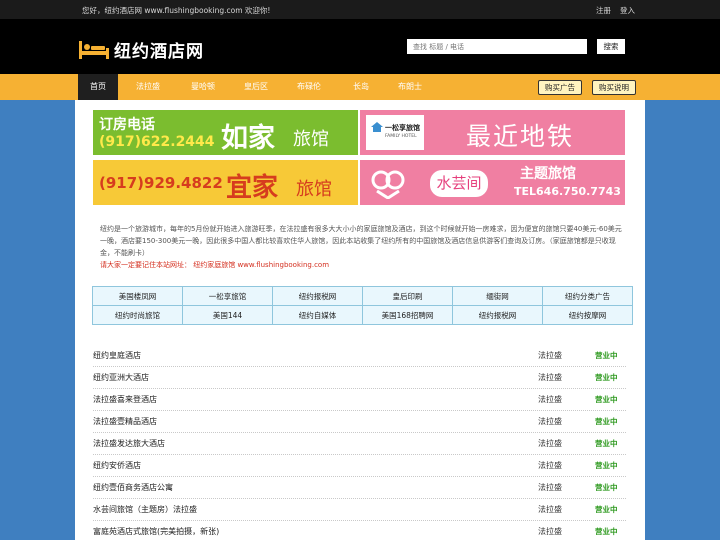 This screenshot has width=720, height=540. Describe the element at coordinates (407, 296) in the screenshot. I see `link-cell: 皇后印刷` at that location.